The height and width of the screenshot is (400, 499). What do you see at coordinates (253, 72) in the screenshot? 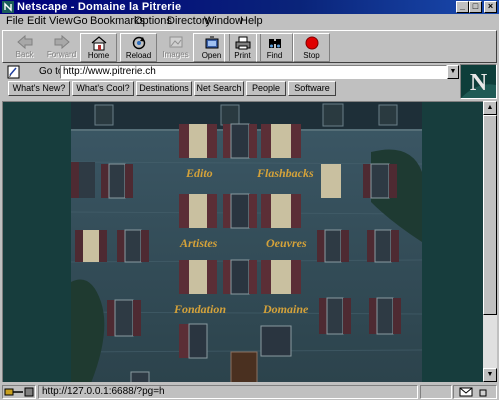
I see `url-input: http://www.pitrerie.ch` at bounding box center [253, 72].